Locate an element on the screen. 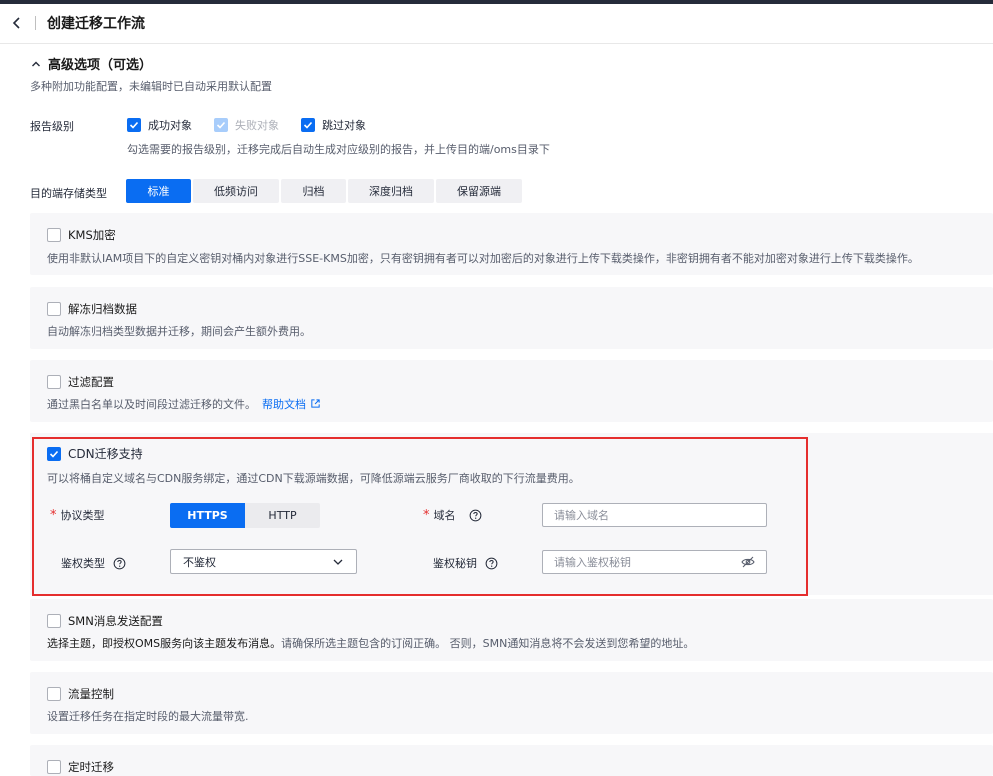 The width and height of the screenshot is (993, 776). flow-control-title: 流量控制 is located at coordinates (91, 694).